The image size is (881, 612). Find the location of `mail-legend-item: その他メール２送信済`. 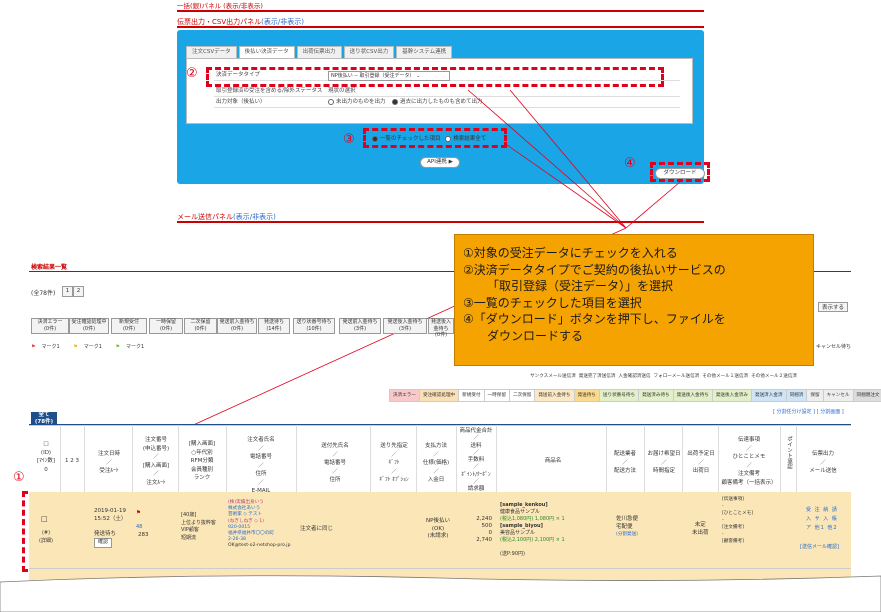

mail-legend-item: その他メール２送信済 is located at coordinates (774, 376).